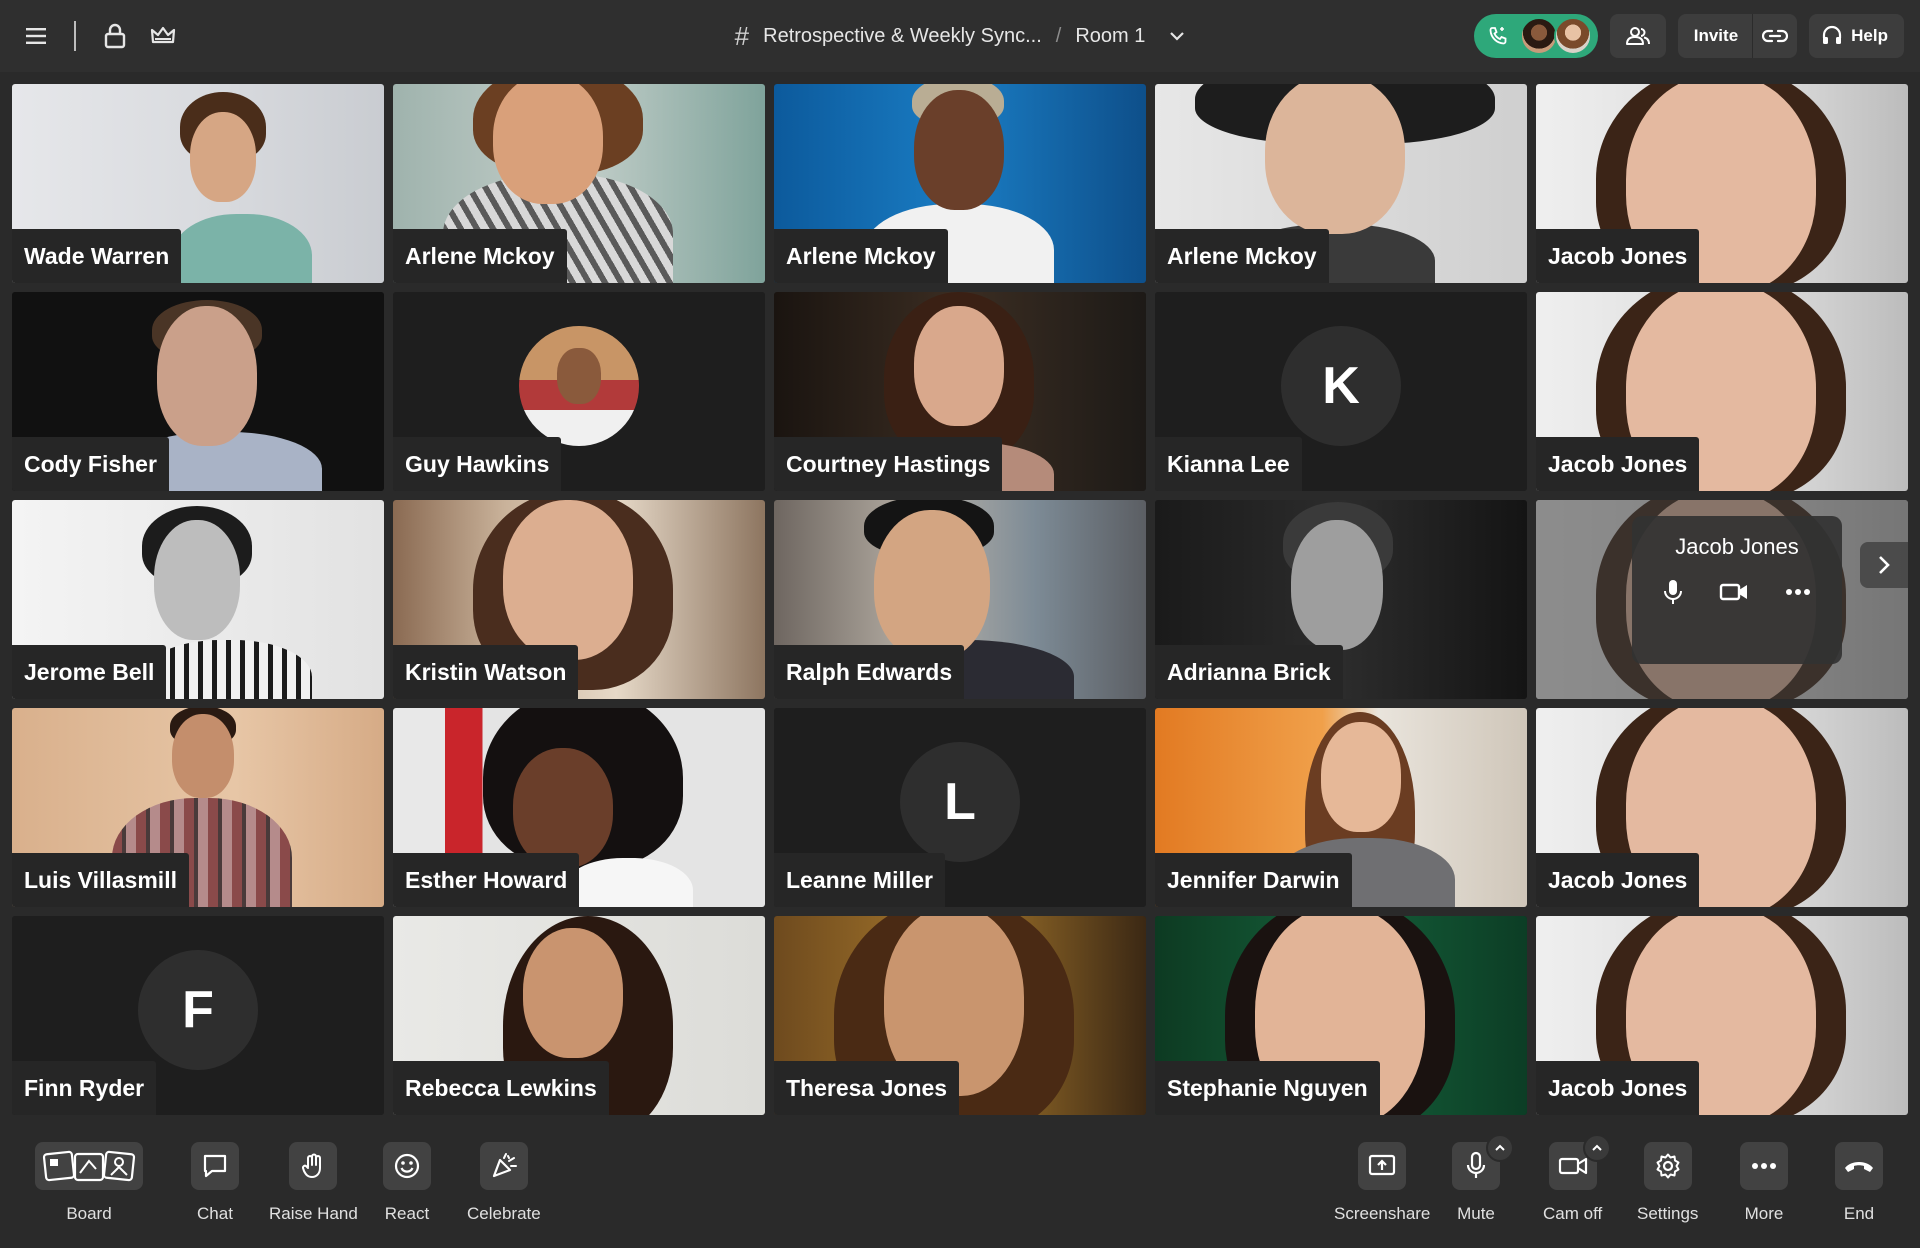  What do you see at coordinates (1637, 36) in the screenshot?
I see `participants-button` at bounding box center [1637, 36].